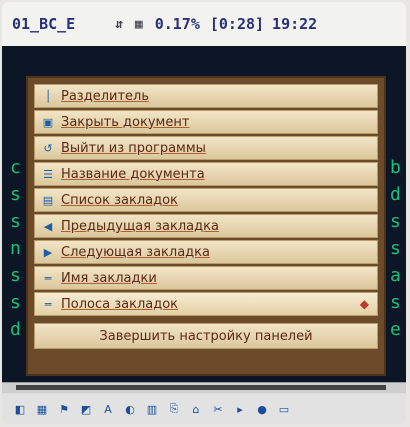  Describe the element at coordinates (133, 174) in the screenshot. I see `menu-item-label: Название документа` at that location.